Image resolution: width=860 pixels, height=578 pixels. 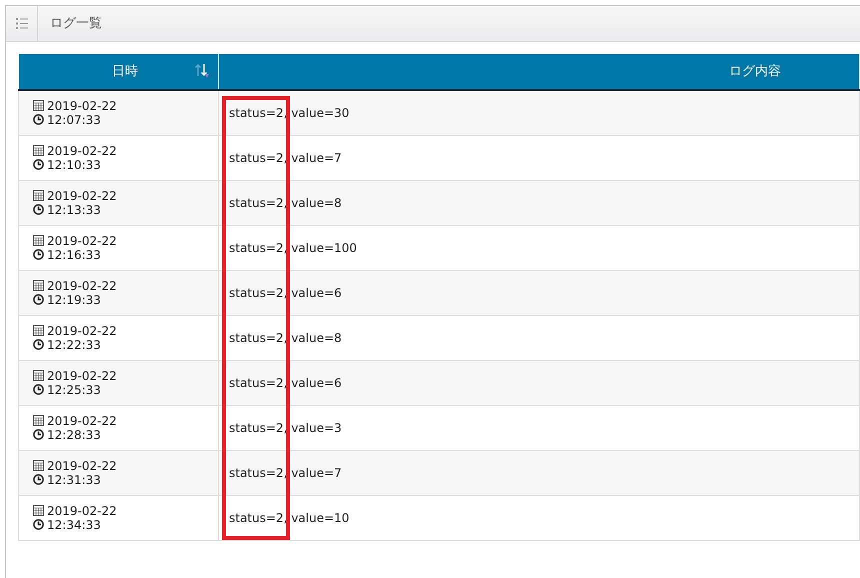 I want to click on time-text: 12:07:33, so click(x=74, y=119).